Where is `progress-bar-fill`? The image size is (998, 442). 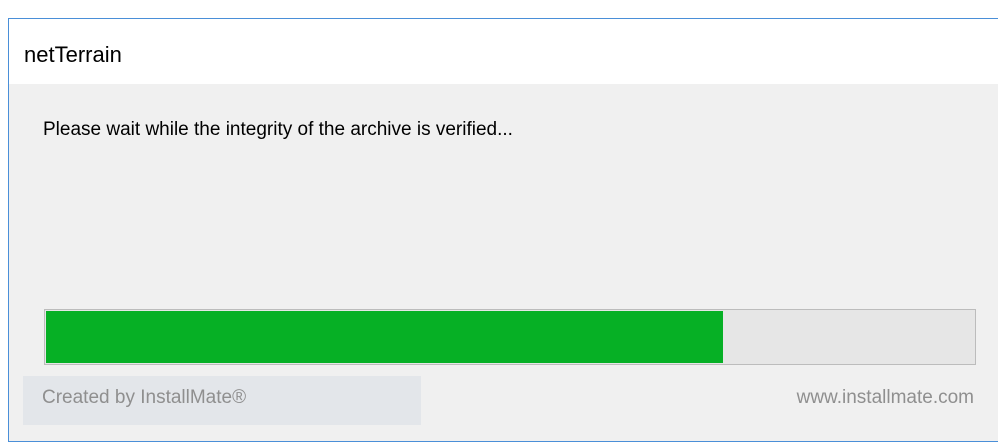
progress-bar-fill is located at coordinates (384, 337).